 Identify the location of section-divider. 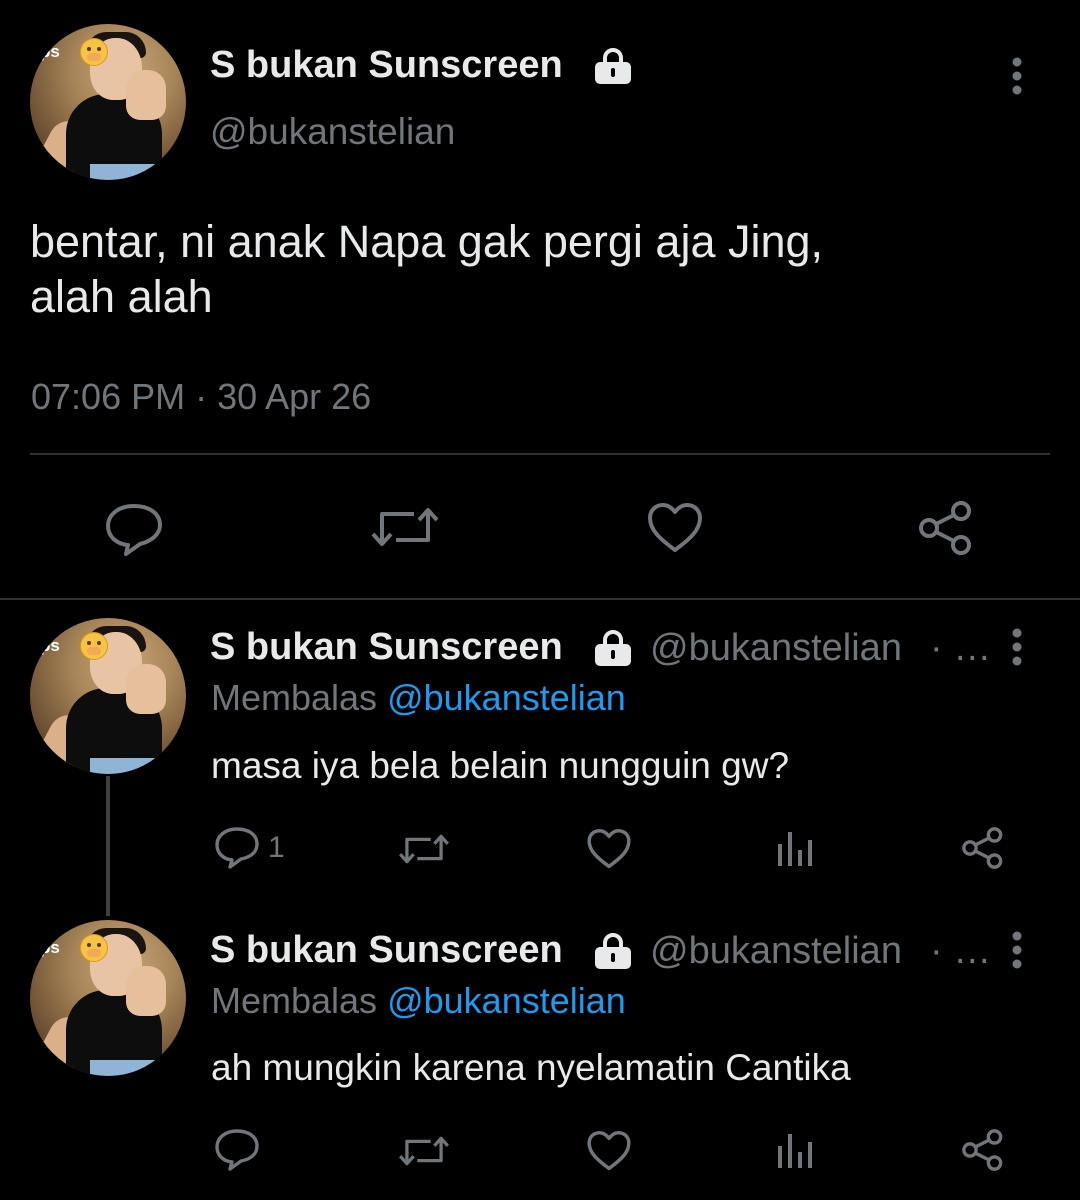
(540, 599).